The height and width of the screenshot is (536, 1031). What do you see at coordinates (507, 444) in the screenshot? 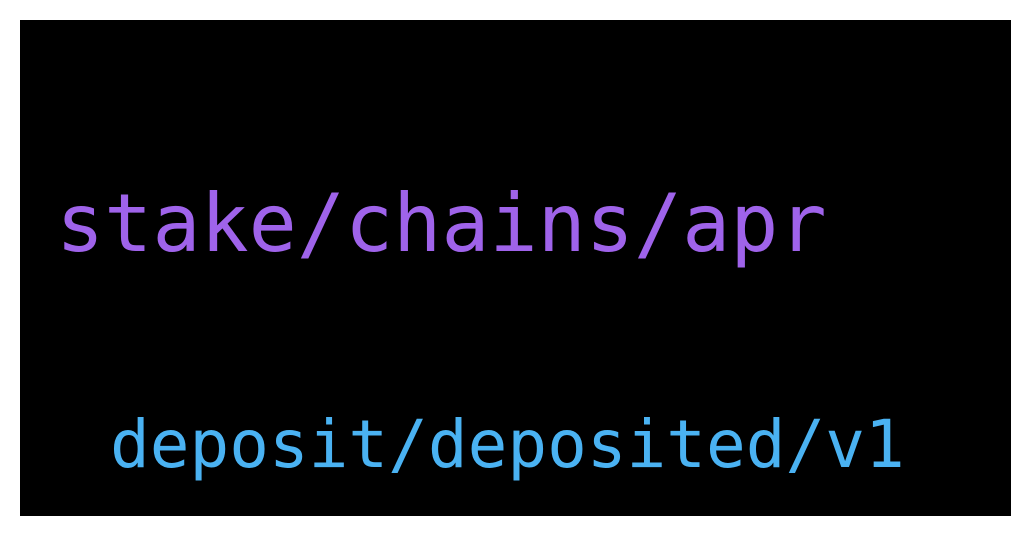
I see `path-text-deposit-deposited-v1: deposit/deposited/v1` at bounding box center [507, 444].